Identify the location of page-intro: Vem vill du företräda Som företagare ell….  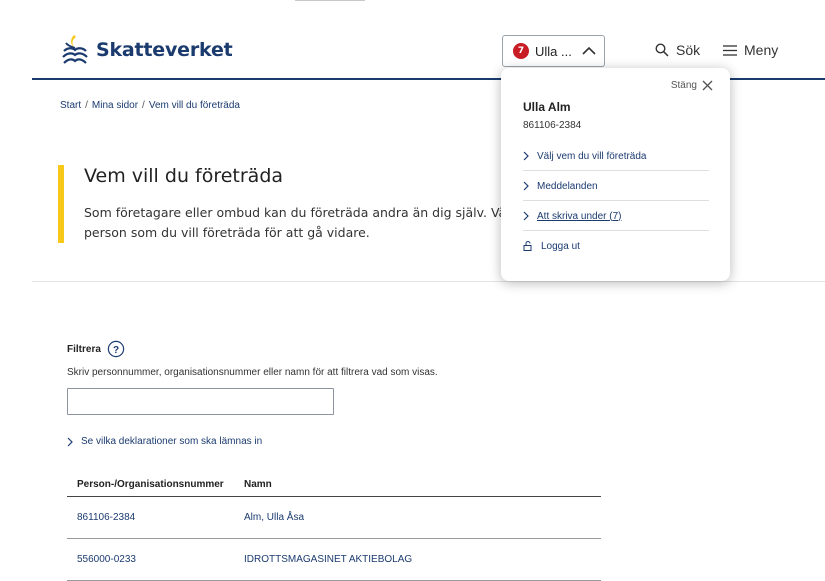
(281, 204).